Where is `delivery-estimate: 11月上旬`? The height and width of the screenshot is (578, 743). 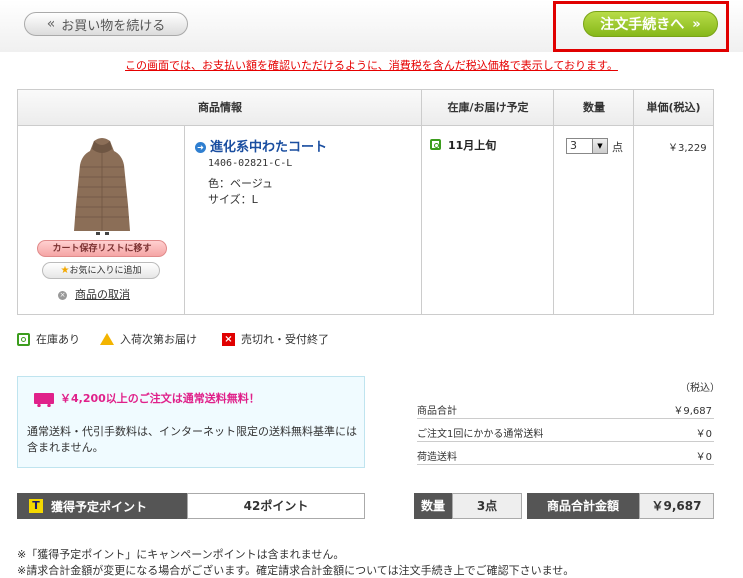 delivery-estimate: 11月上旬 is located at coordinates (472, 145).